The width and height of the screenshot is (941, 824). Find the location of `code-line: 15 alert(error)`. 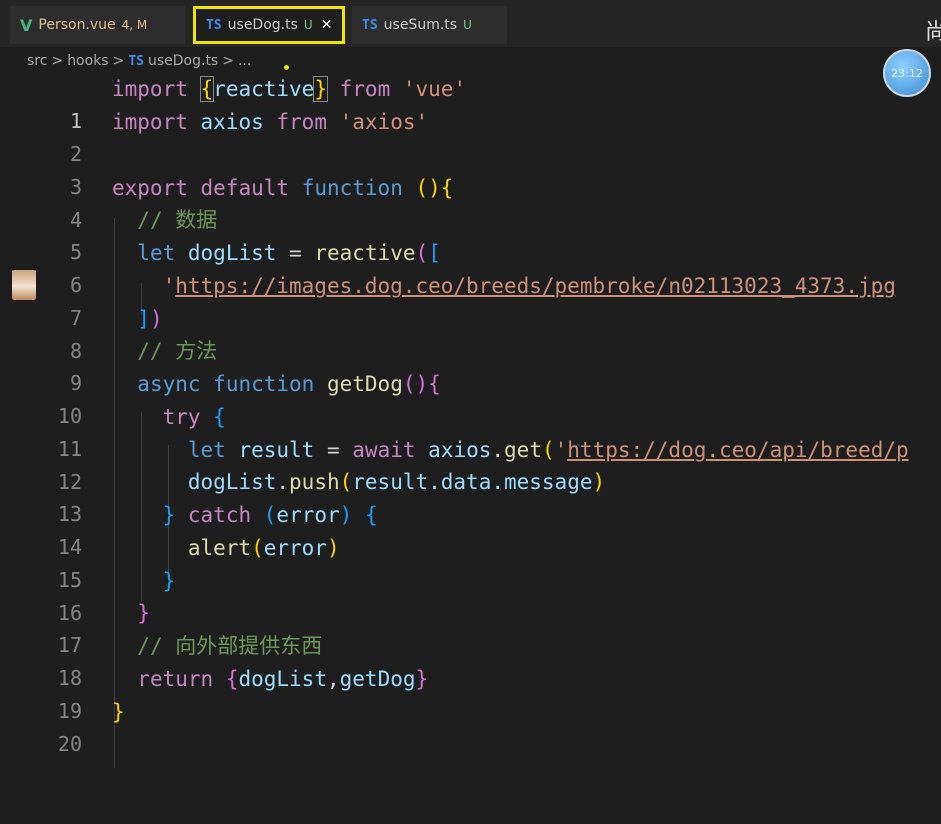

code-line: 15 alert(error) is located at coordinates (470, 562).